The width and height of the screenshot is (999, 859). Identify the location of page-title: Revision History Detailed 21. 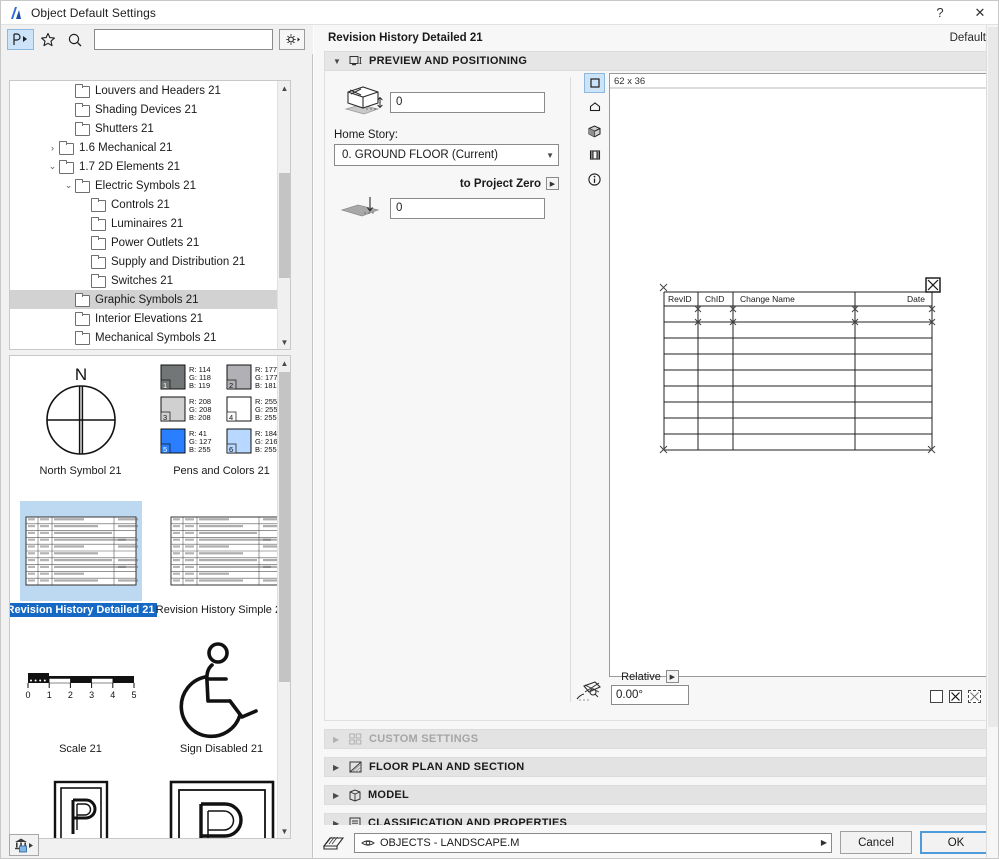
(405, 38).